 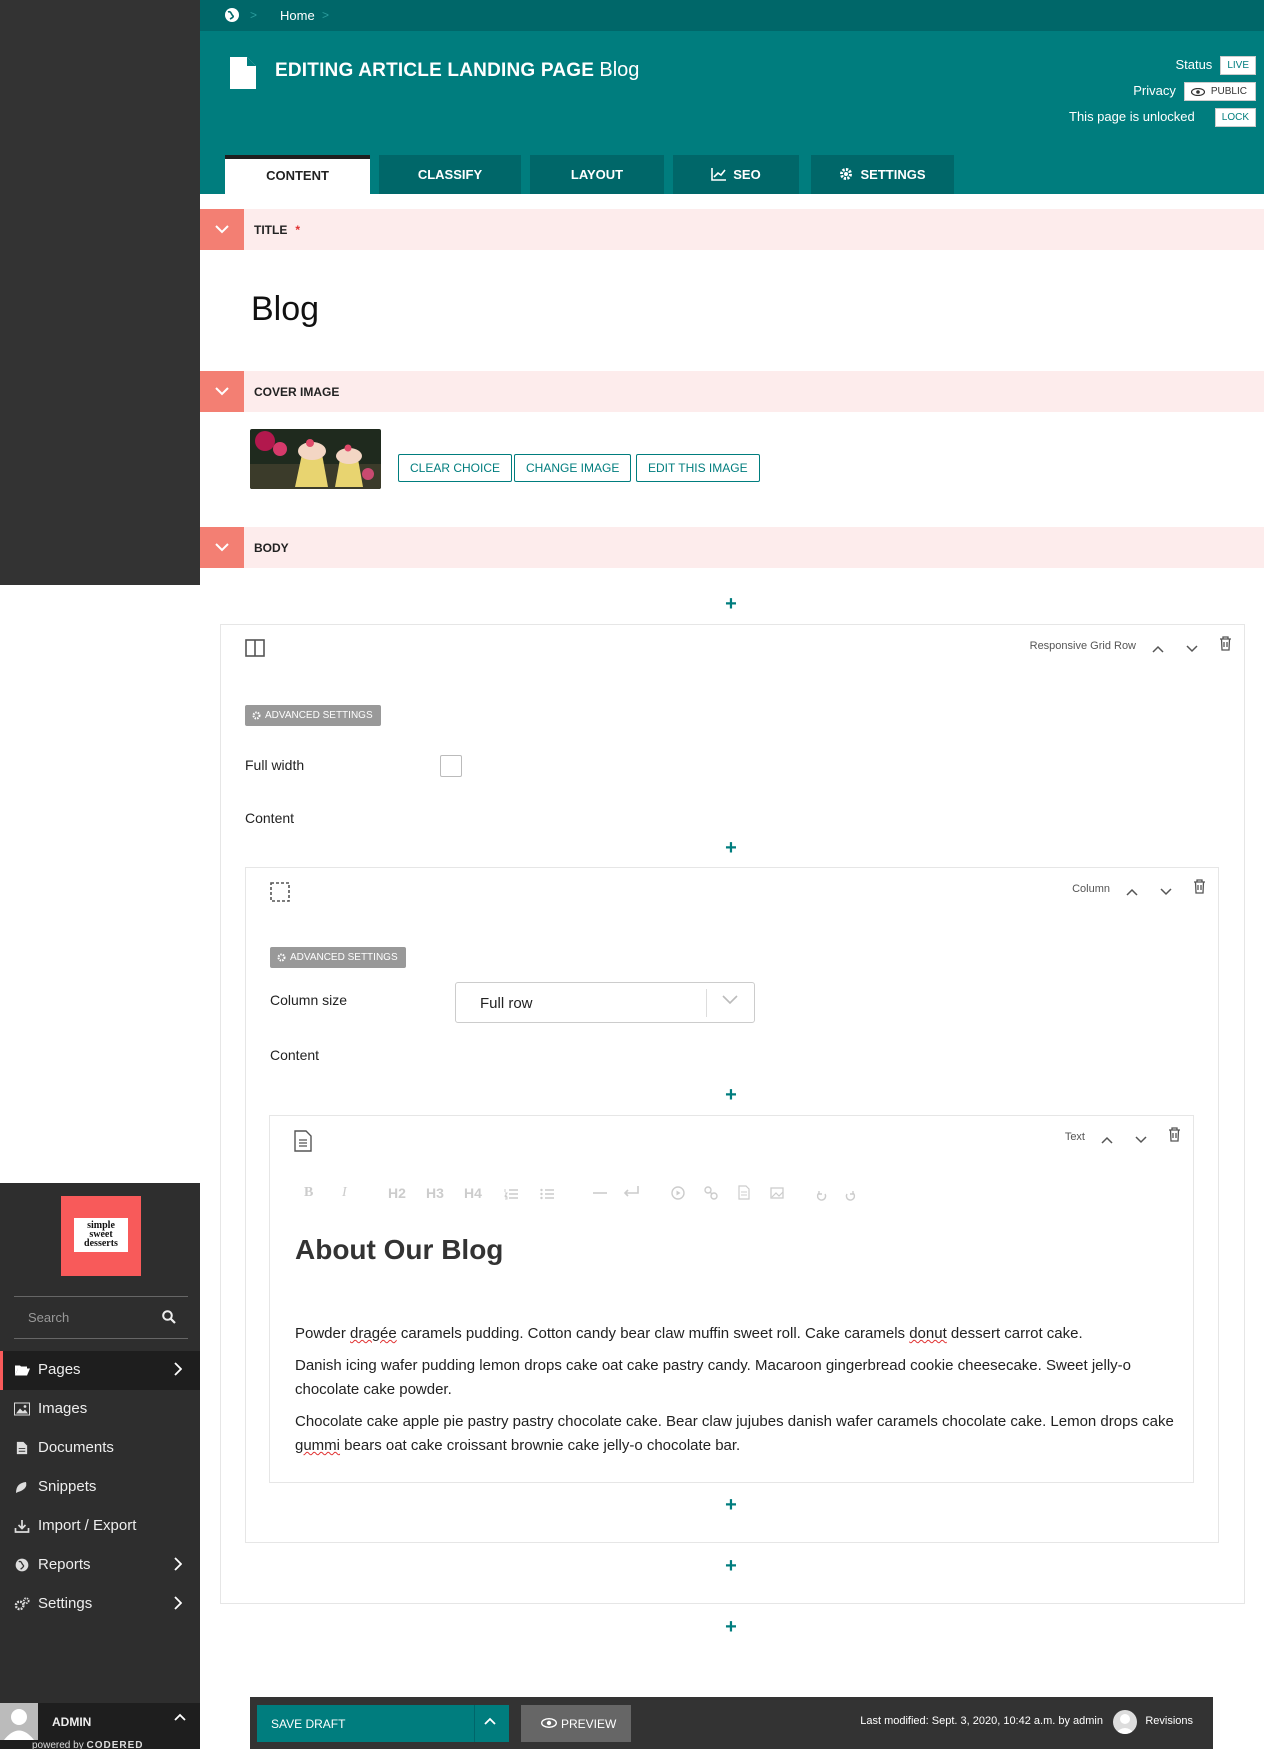 I want to click on italic-button: I, so click(x=344, y=1193).